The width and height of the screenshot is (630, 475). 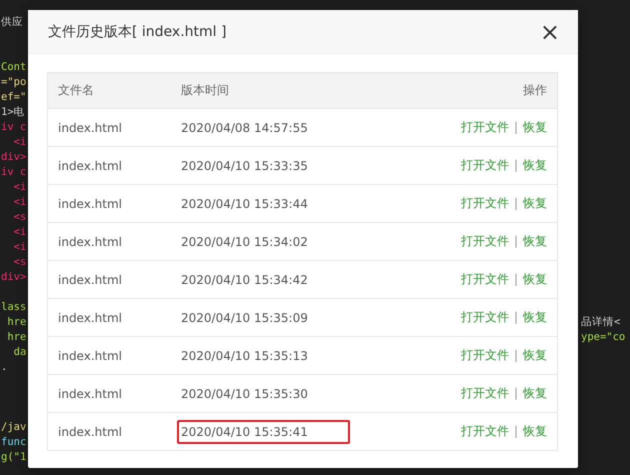 I want to click on code-text: ., so click(x=4, y=367).